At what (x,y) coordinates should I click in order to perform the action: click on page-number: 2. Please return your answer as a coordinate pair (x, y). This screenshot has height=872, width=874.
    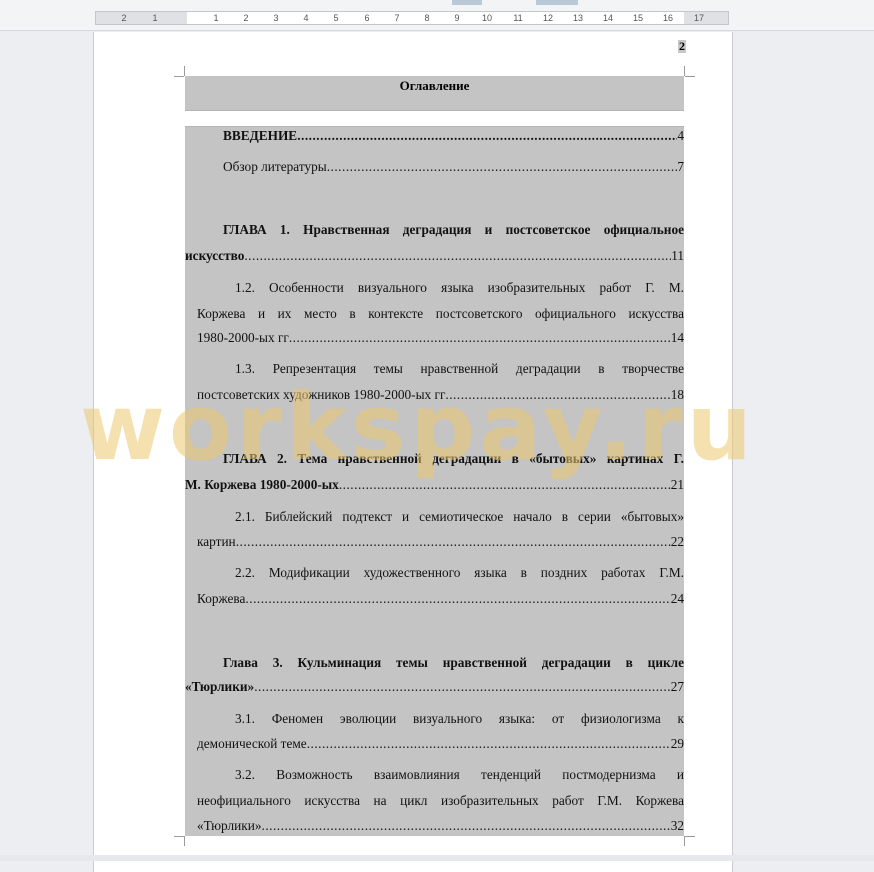
    Looking at the image, I should click on (682, 46).